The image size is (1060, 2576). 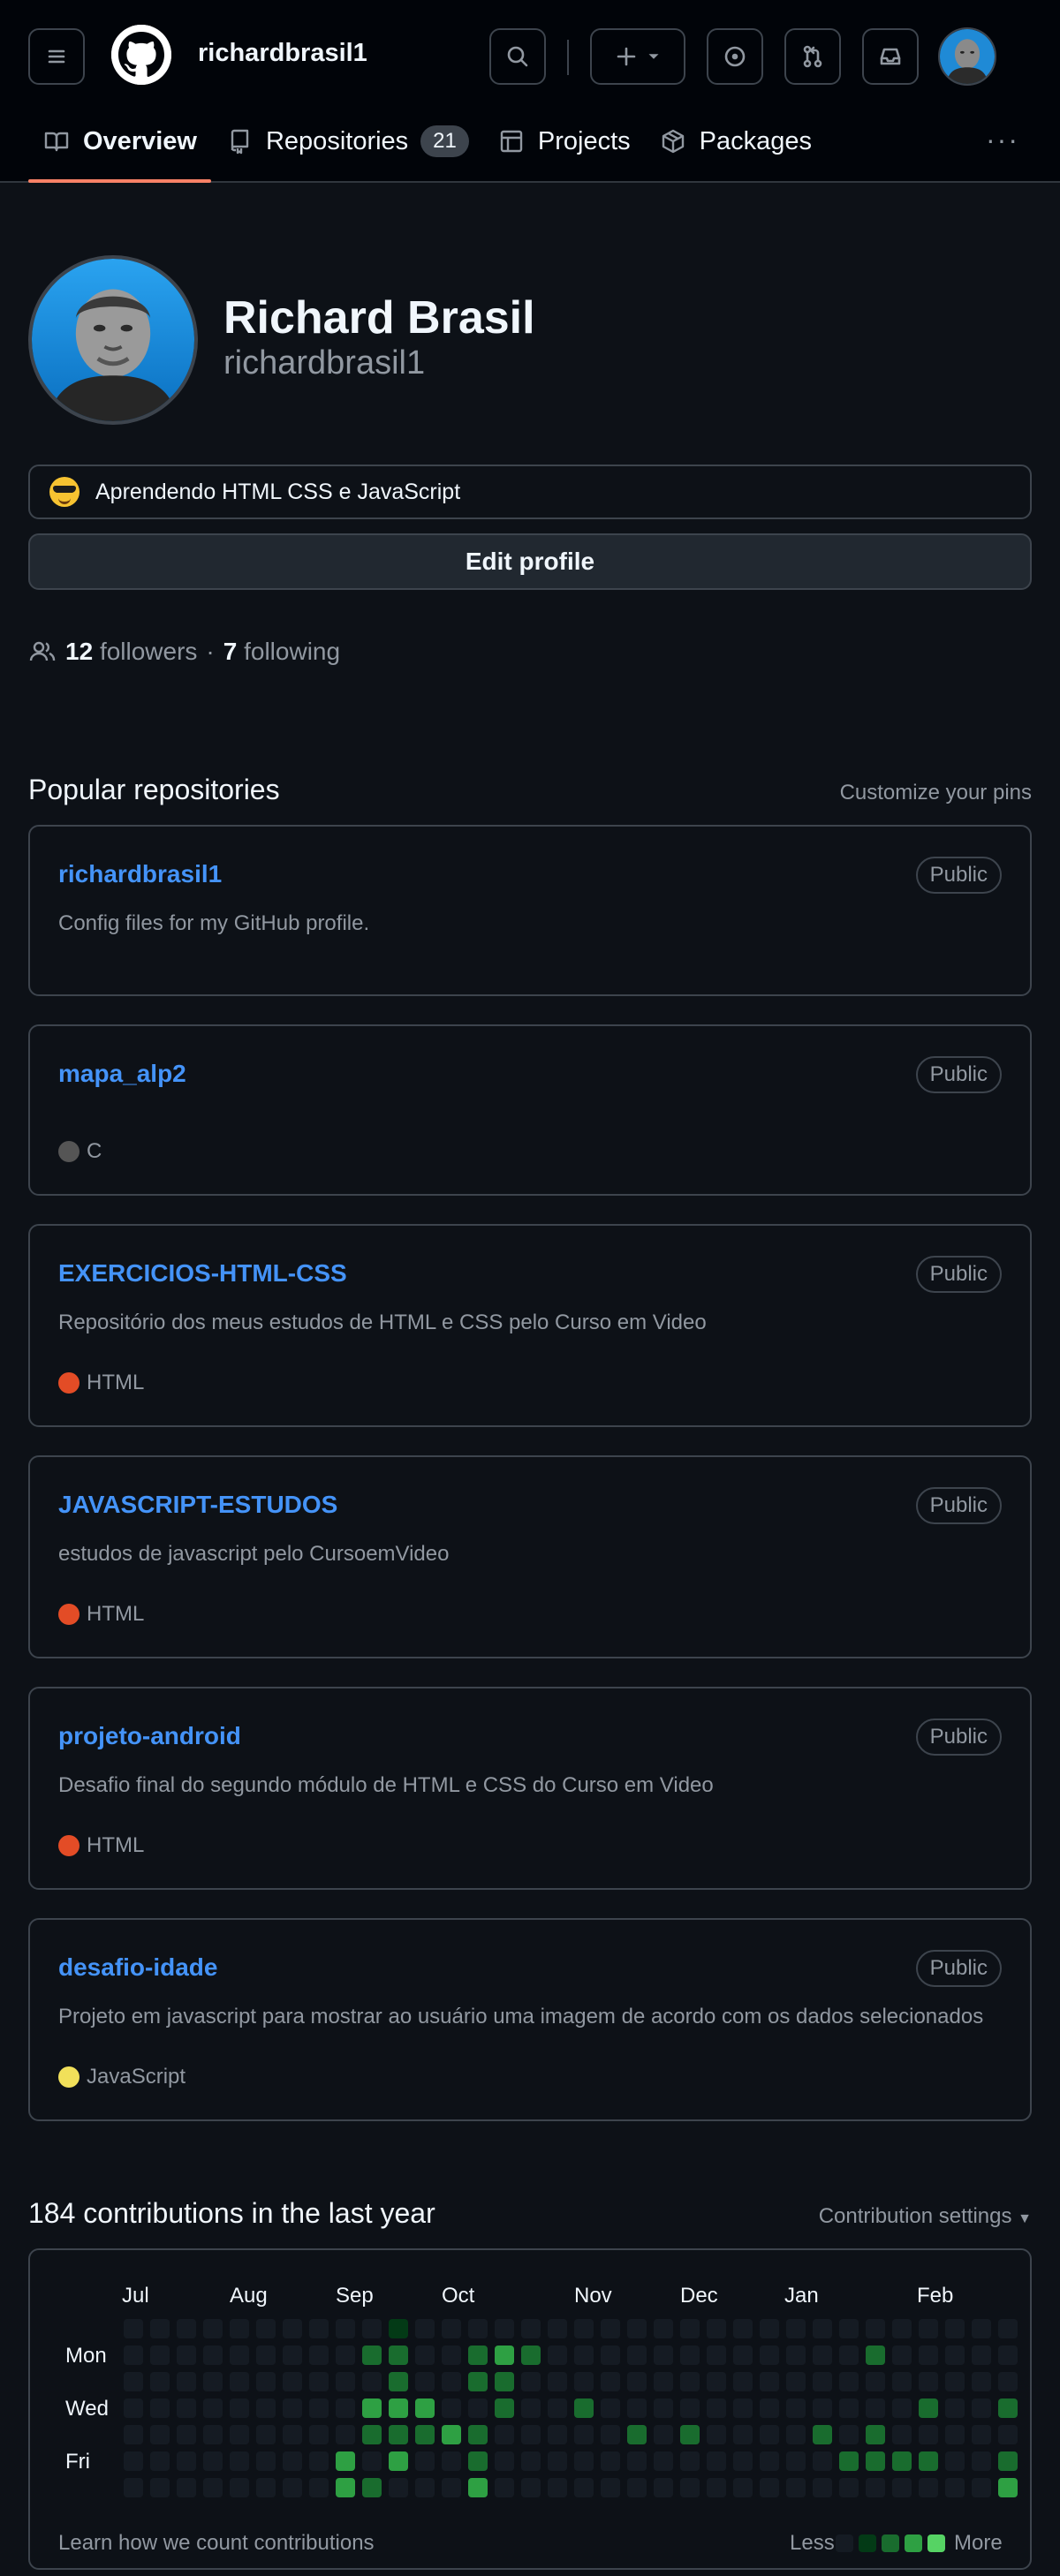 I want to click on profile-avatar, so click(x=113, y=340).